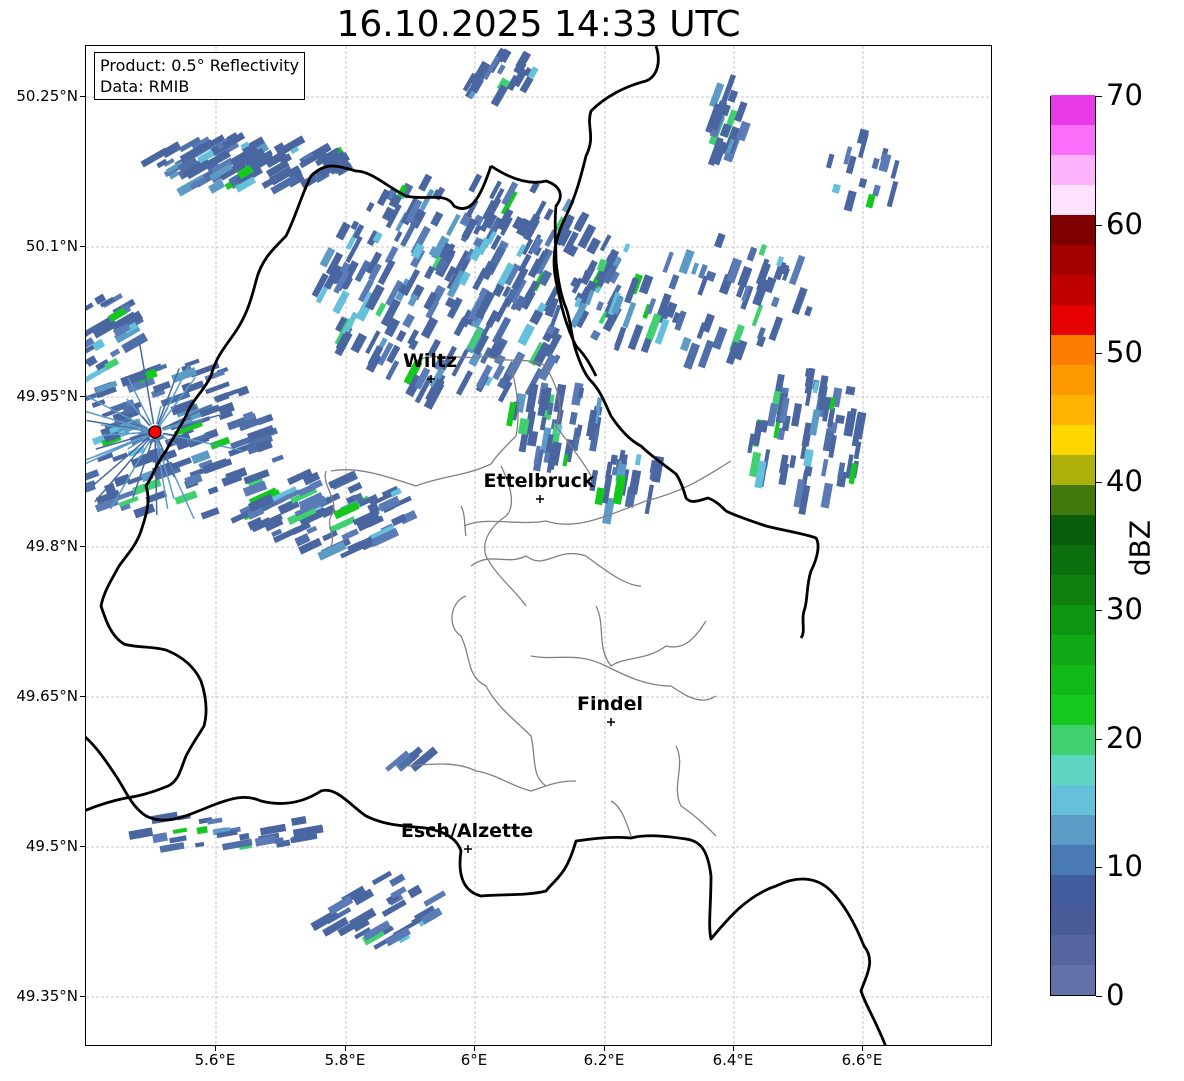 The height and width of the screenshot is (1081, 1184). Describe the element at coordinates (1140, 548) in the screenshot. I see `colorbar-title: dBZ` at that location.